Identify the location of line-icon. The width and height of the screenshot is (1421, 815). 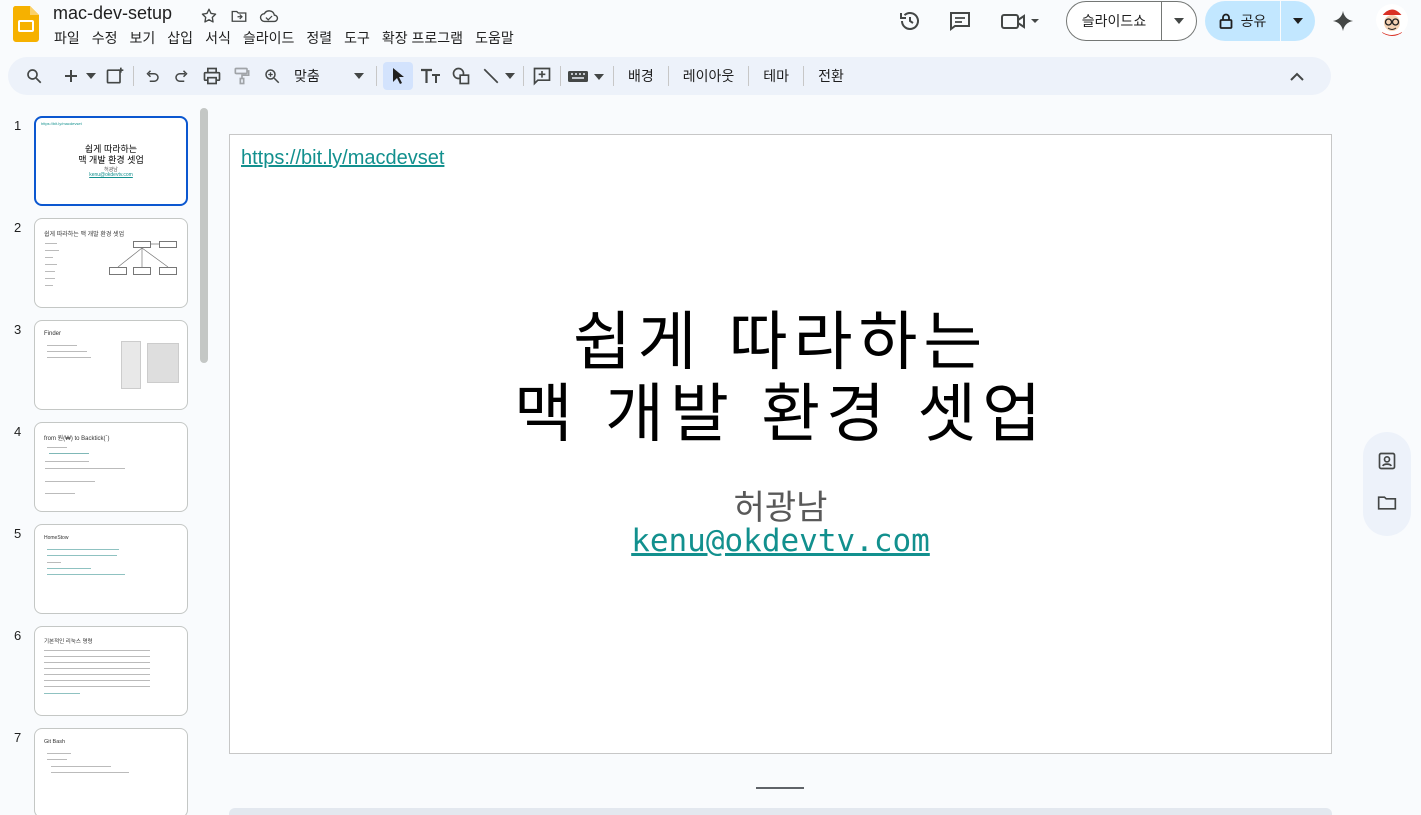
(491, 76).